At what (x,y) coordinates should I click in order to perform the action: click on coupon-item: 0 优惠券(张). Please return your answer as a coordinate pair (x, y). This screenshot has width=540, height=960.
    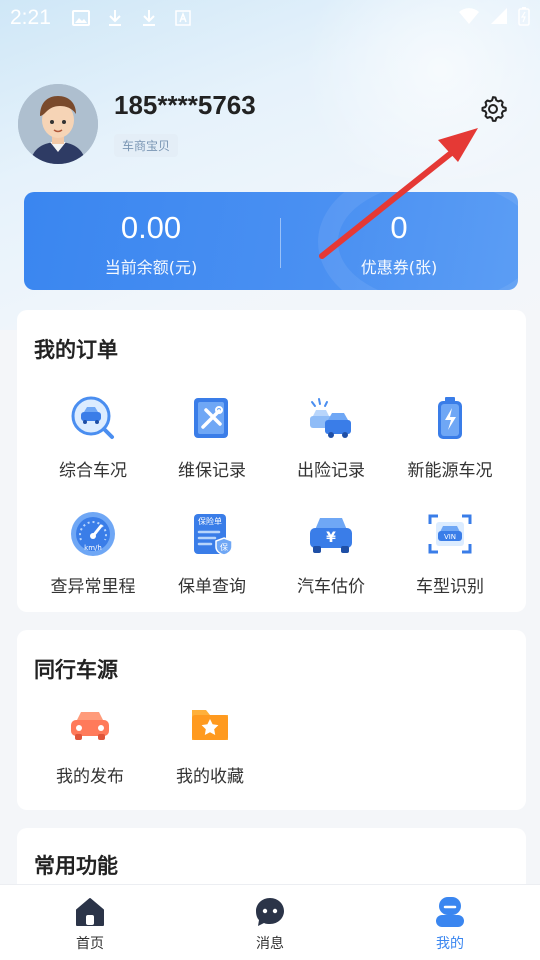
    Looking at the image, I should click on (396, 244).